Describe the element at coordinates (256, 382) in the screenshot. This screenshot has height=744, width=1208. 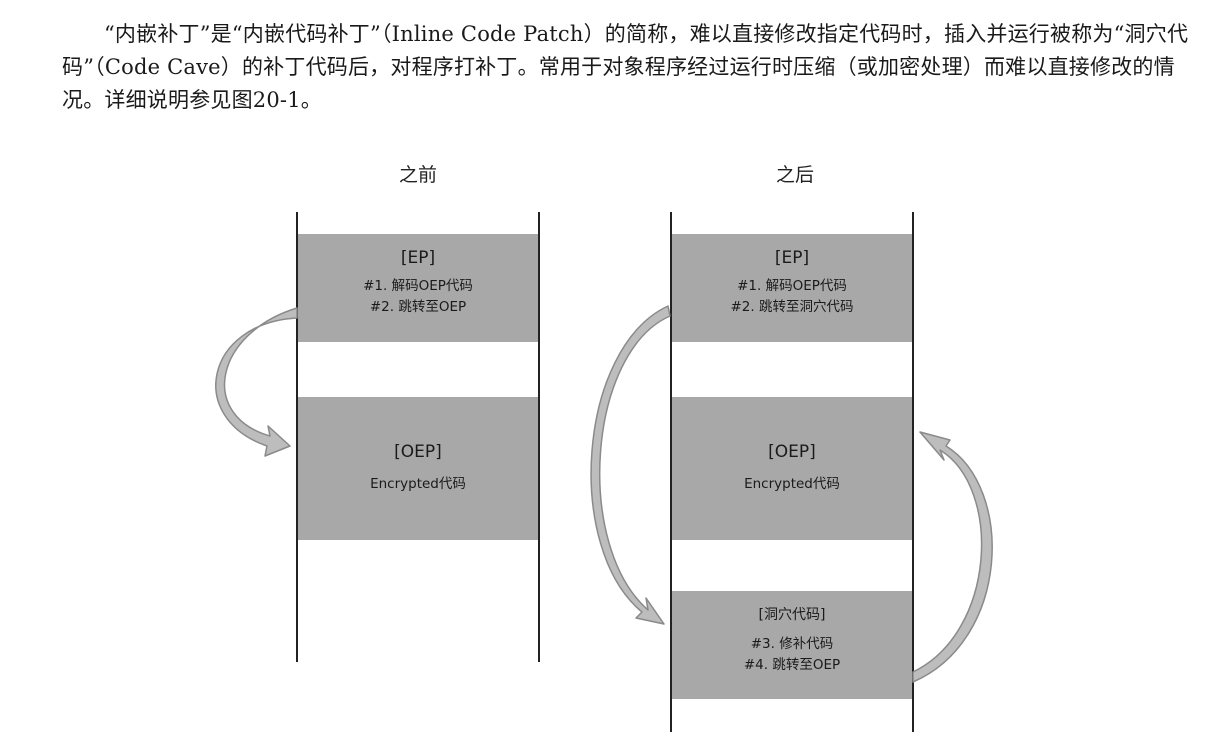
I see `before-jump-arrow` at that location.